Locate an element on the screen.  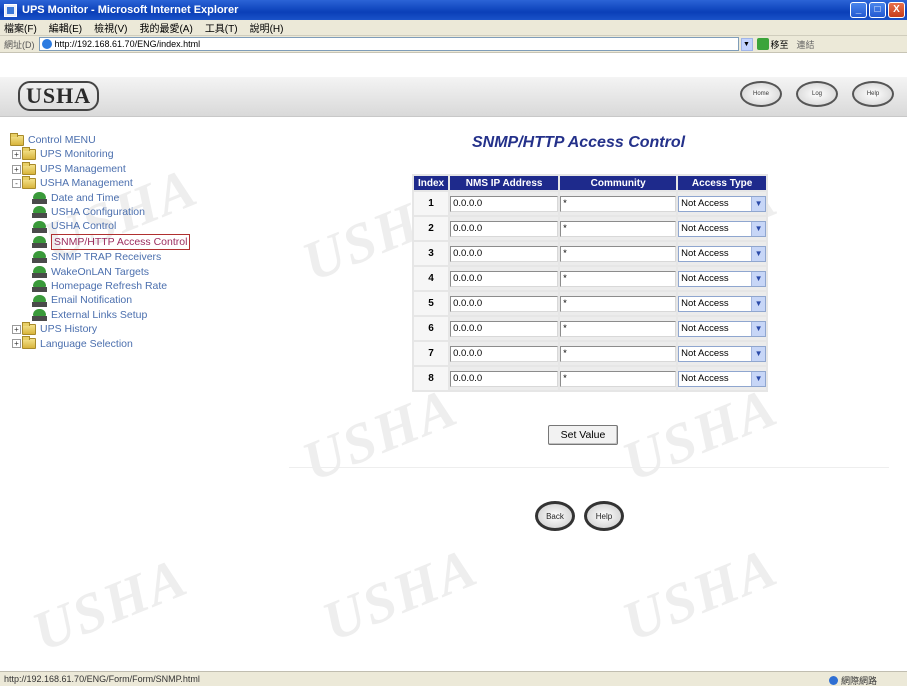
tree-item-homepage-refresh-rate: Homepage Refresh Rate is located at coordinates (100, 286).